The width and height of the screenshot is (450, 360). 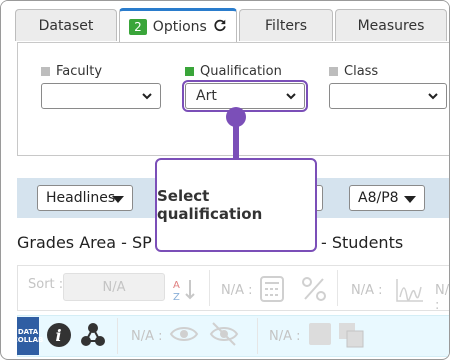 I want to click on qualification-status-square, so click(x=189, y=71).